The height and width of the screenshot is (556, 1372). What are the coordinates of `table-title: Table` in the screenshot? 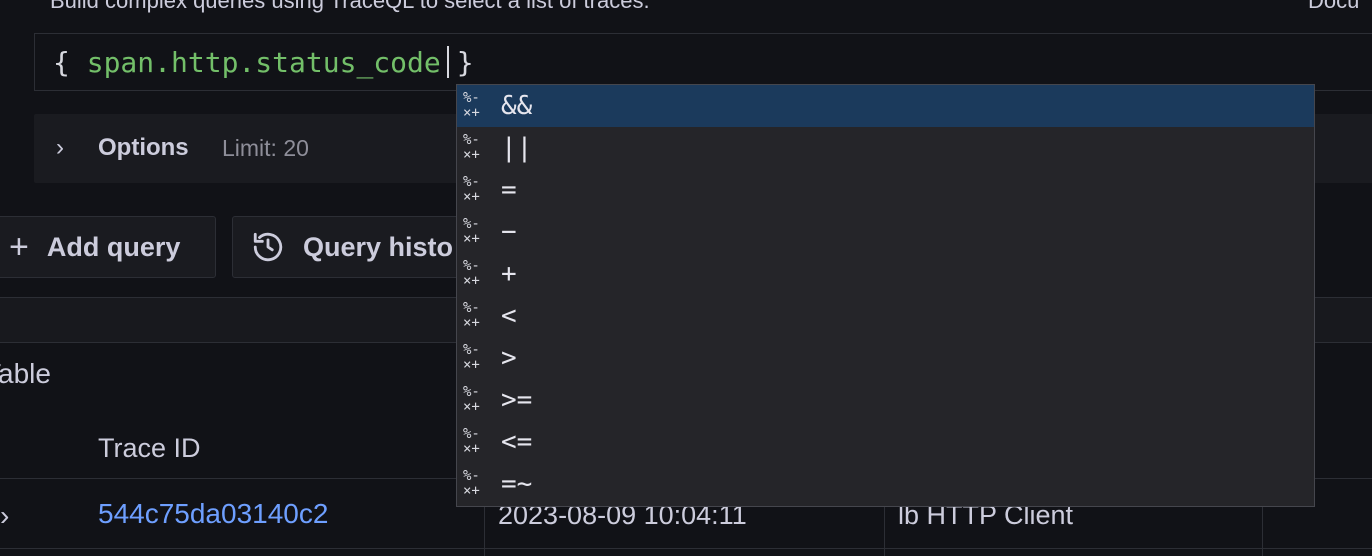 It's located at (25, 373).